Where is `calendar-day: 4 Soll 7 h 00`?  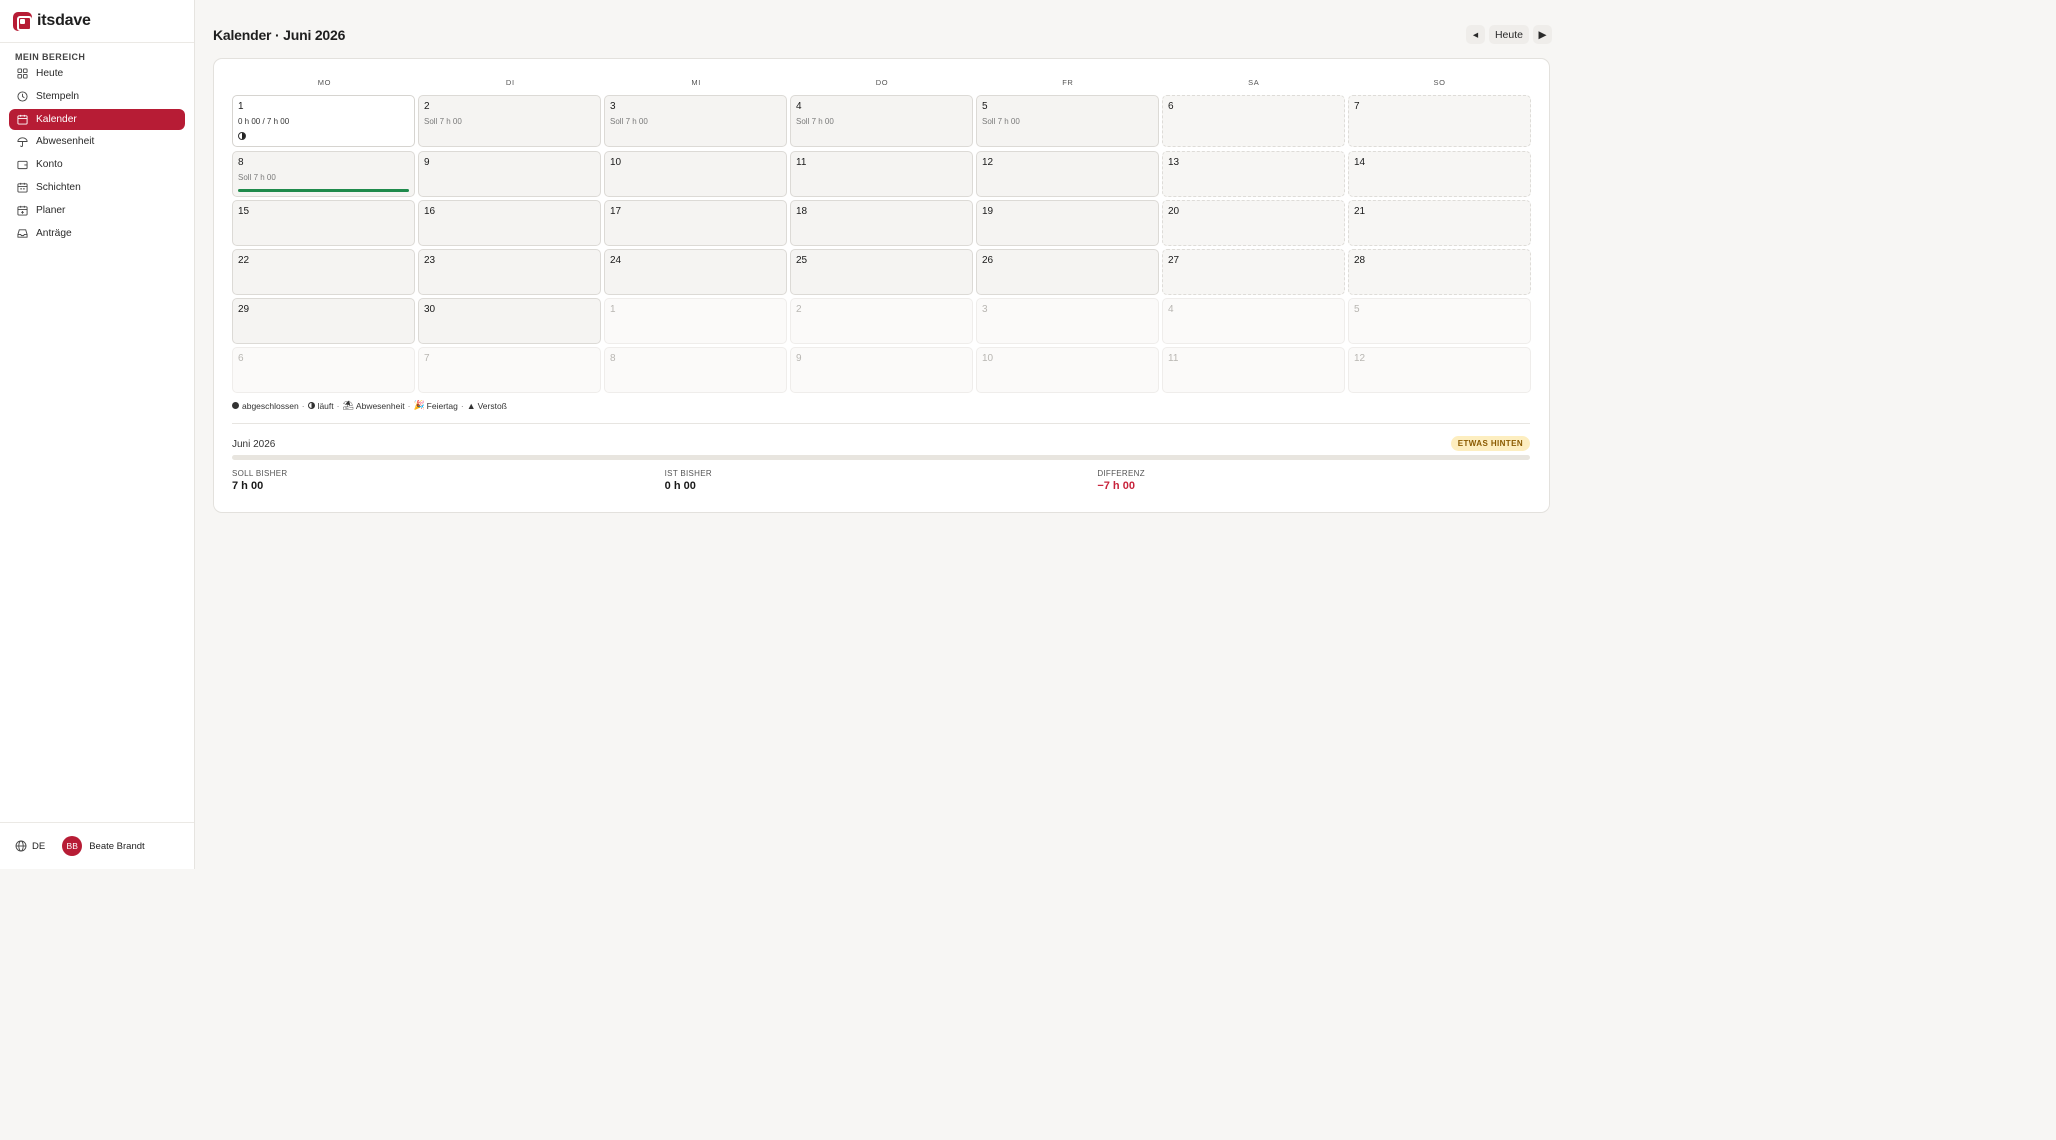 calendar-day: 4 Soll 7 h 00 is located at coordinates (881, 121).